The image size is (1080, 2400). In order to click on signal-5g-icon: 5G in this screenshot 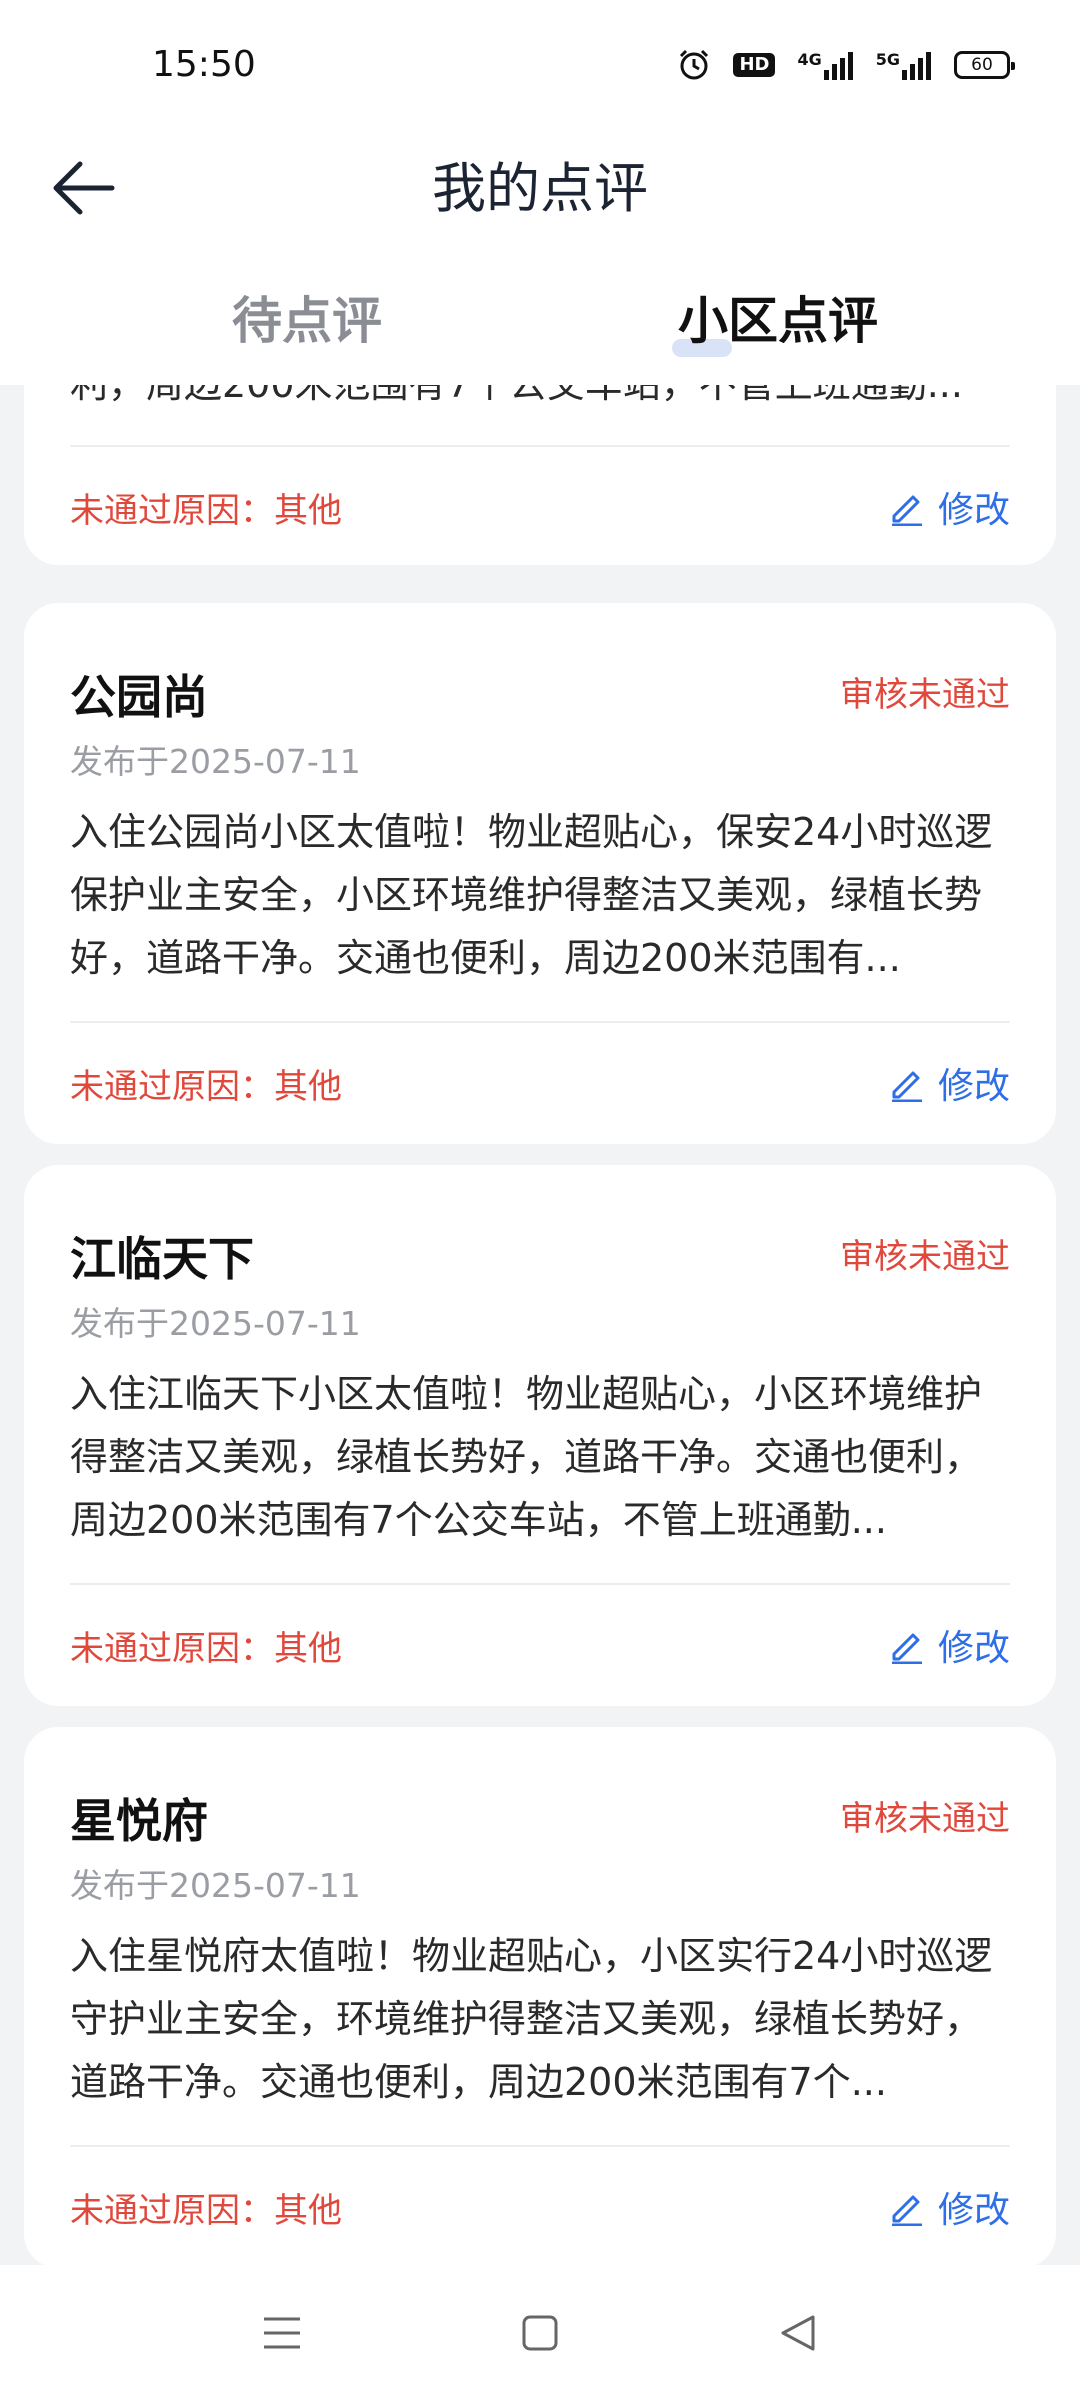, I will do `click(904, 65)`.